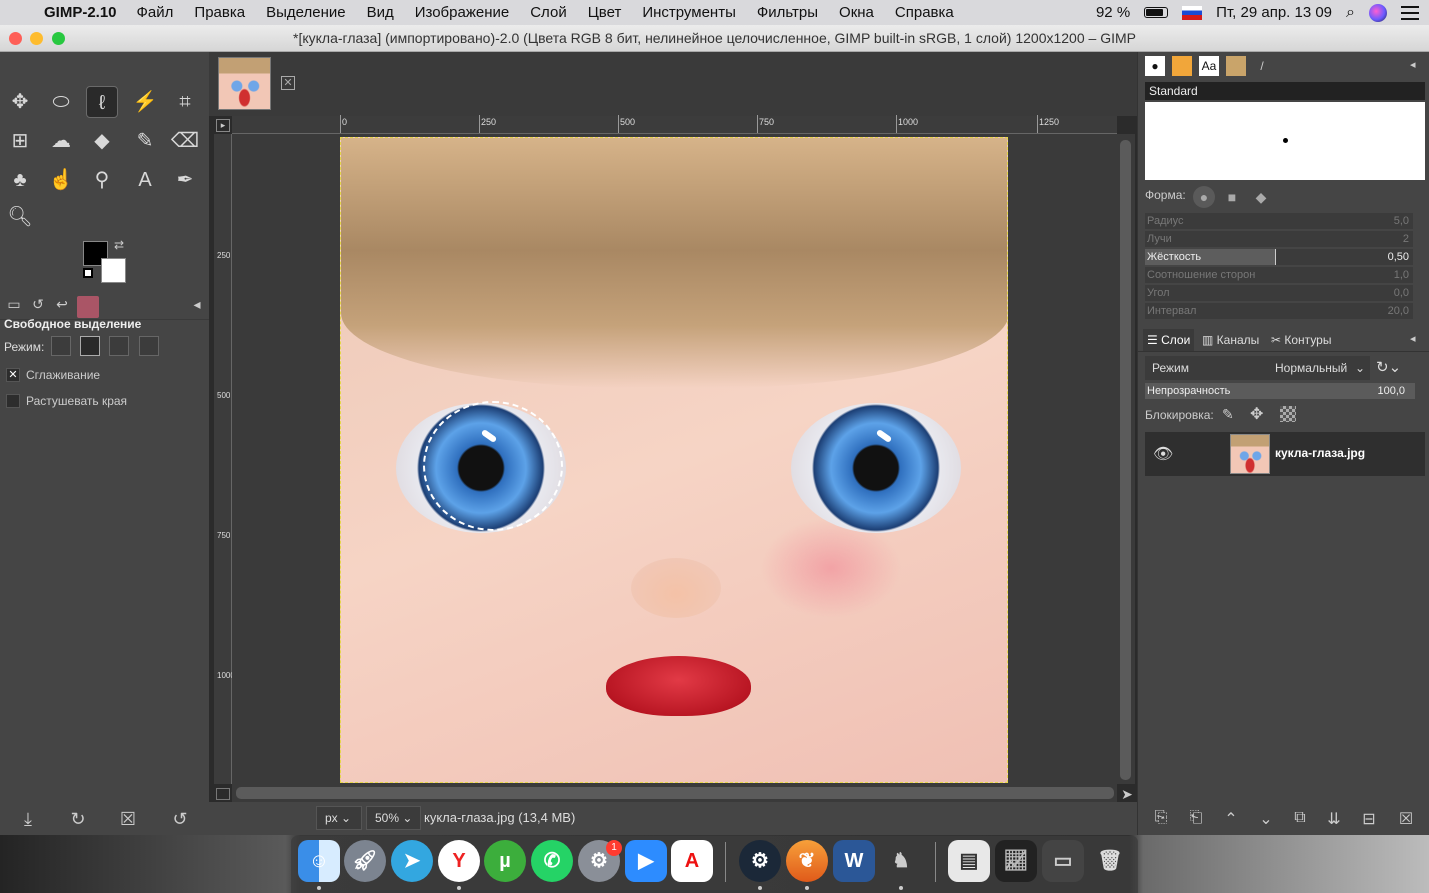 The height and width of the screenshot is (893, 1429). Describe the element at coordinates (856, 12) in the screenshot. I see `menu-windows: Окна` at that location.